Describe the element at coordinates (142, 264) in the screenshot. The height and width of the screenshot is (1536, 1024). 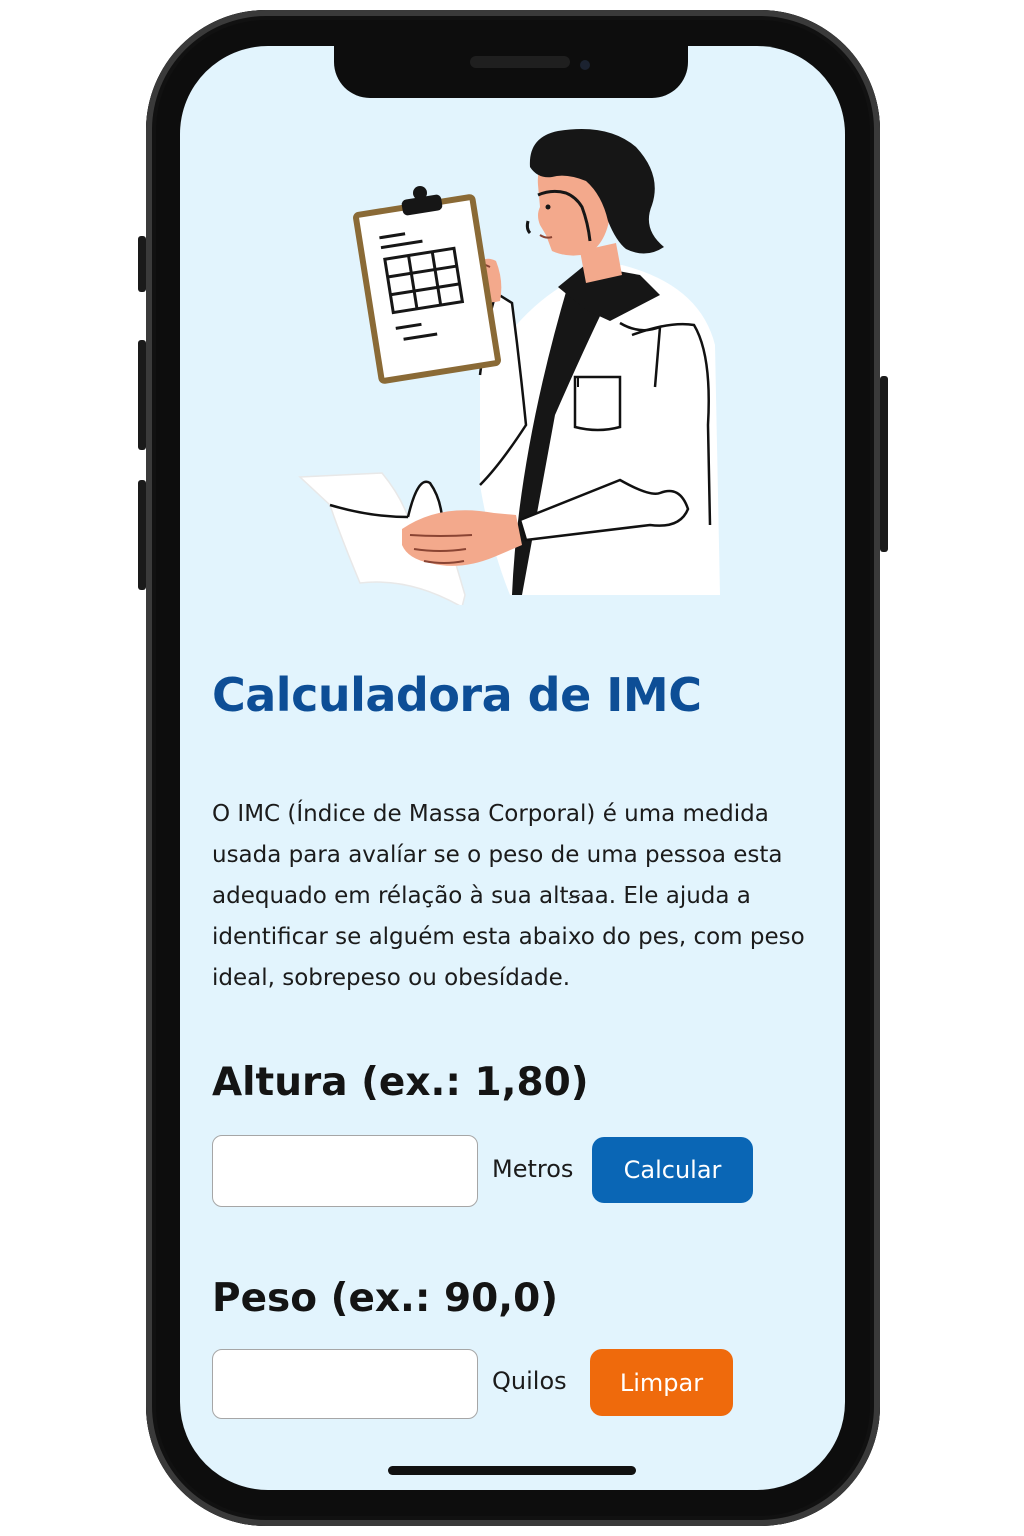
I see `mute-switch` at that location.